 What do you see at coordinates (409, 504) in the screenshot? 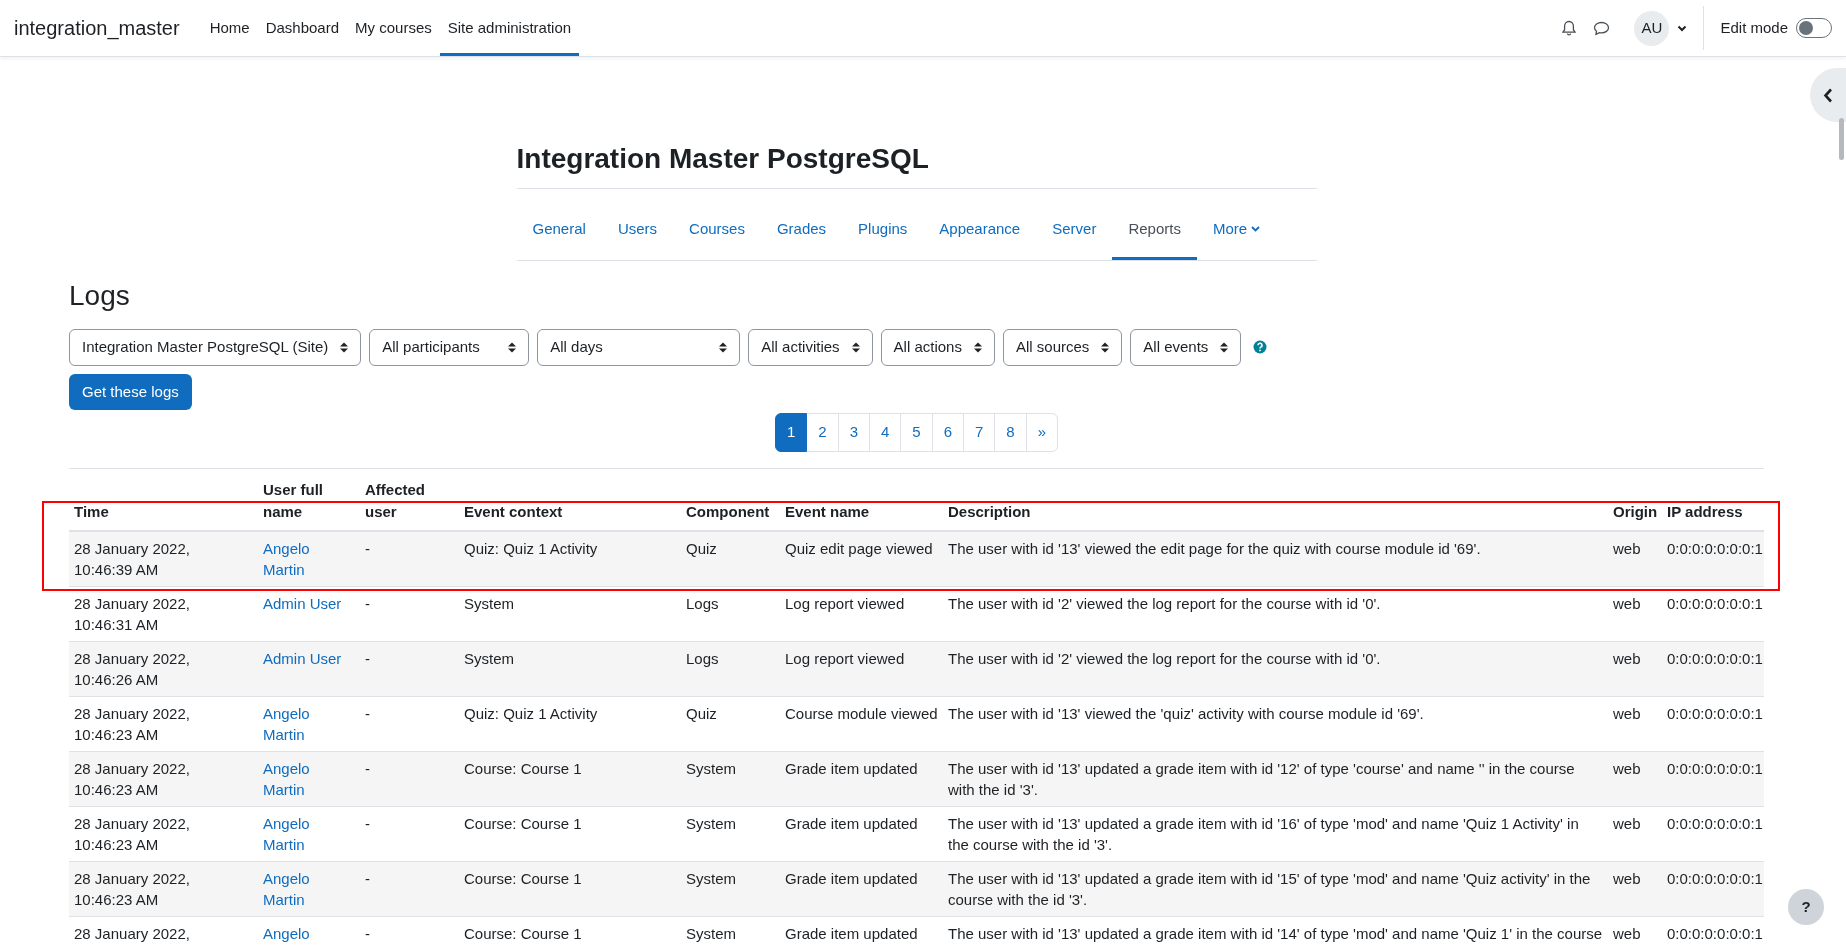
I see `column-header: Affected user` at bounding box center [409, 504].